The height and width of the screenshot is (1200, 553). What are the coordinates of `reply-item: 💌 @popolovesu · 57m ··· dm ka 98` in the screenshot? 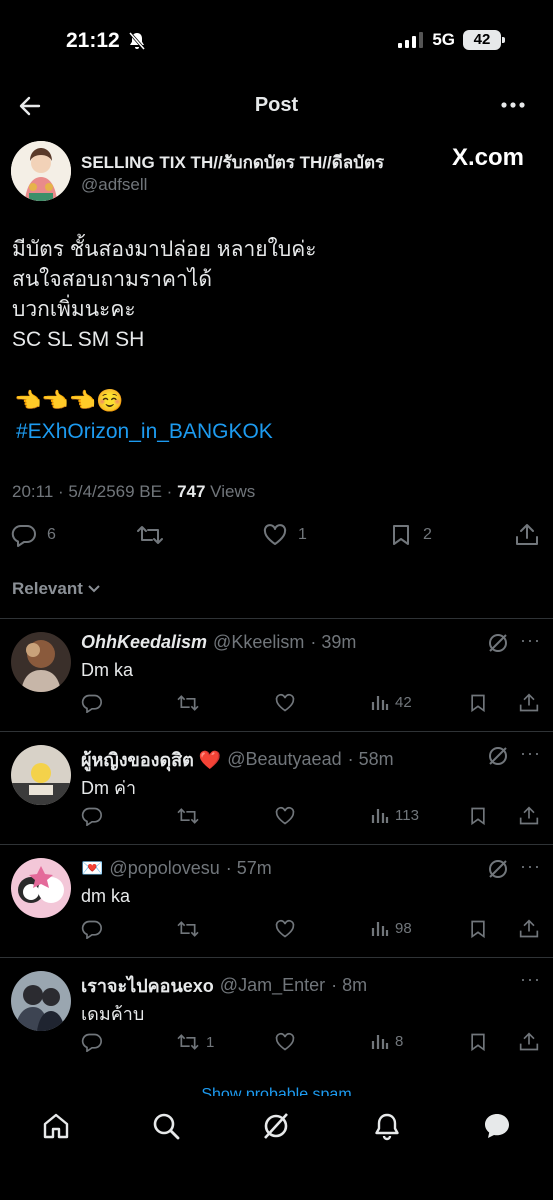 It's located at (276, 900).